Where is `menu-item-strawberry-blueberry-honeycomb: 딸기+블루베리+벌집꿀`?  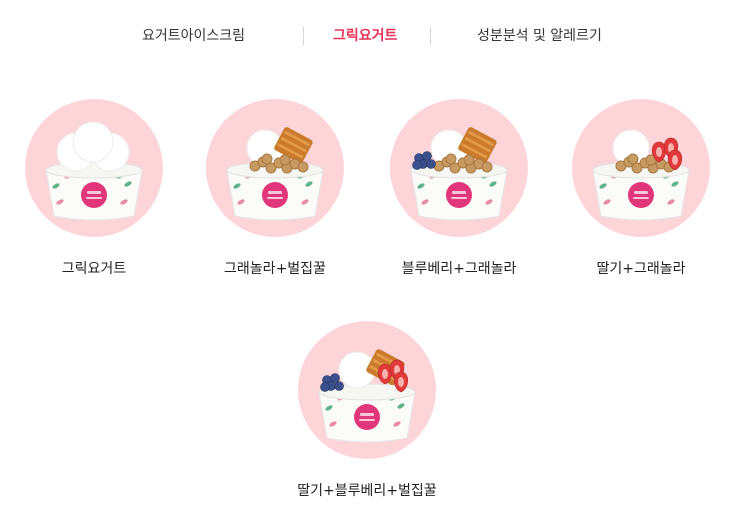 menu-item-strawberry-blueberry-honeycomb: 딸기+블루베리+벌집꿀 is located at coordinates (367, 410).